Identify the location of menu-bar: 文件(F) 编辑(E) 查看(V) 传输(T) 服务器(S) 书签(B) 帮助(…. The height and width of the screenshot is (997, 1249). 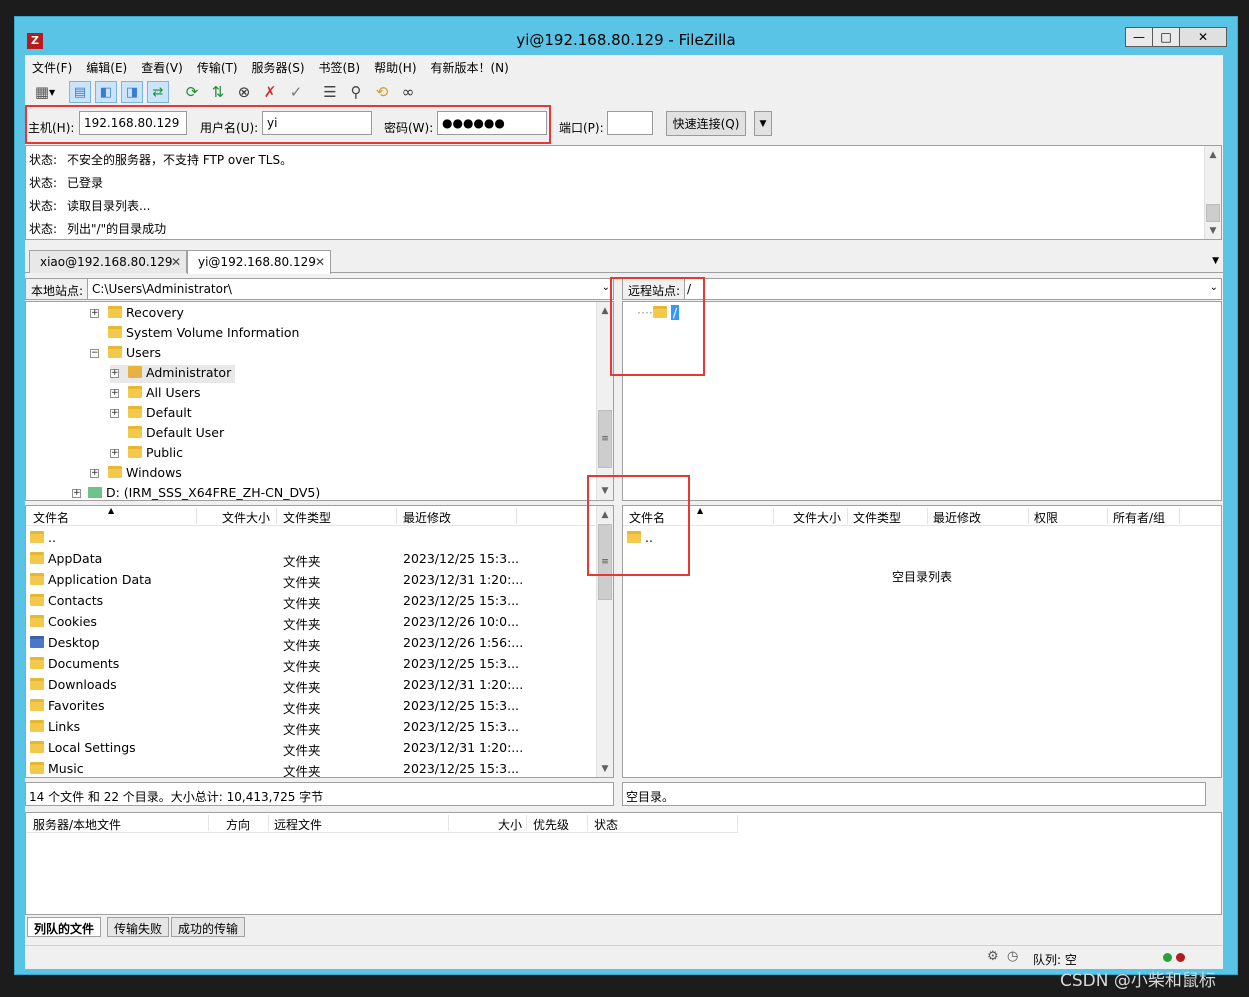
(624, 66).